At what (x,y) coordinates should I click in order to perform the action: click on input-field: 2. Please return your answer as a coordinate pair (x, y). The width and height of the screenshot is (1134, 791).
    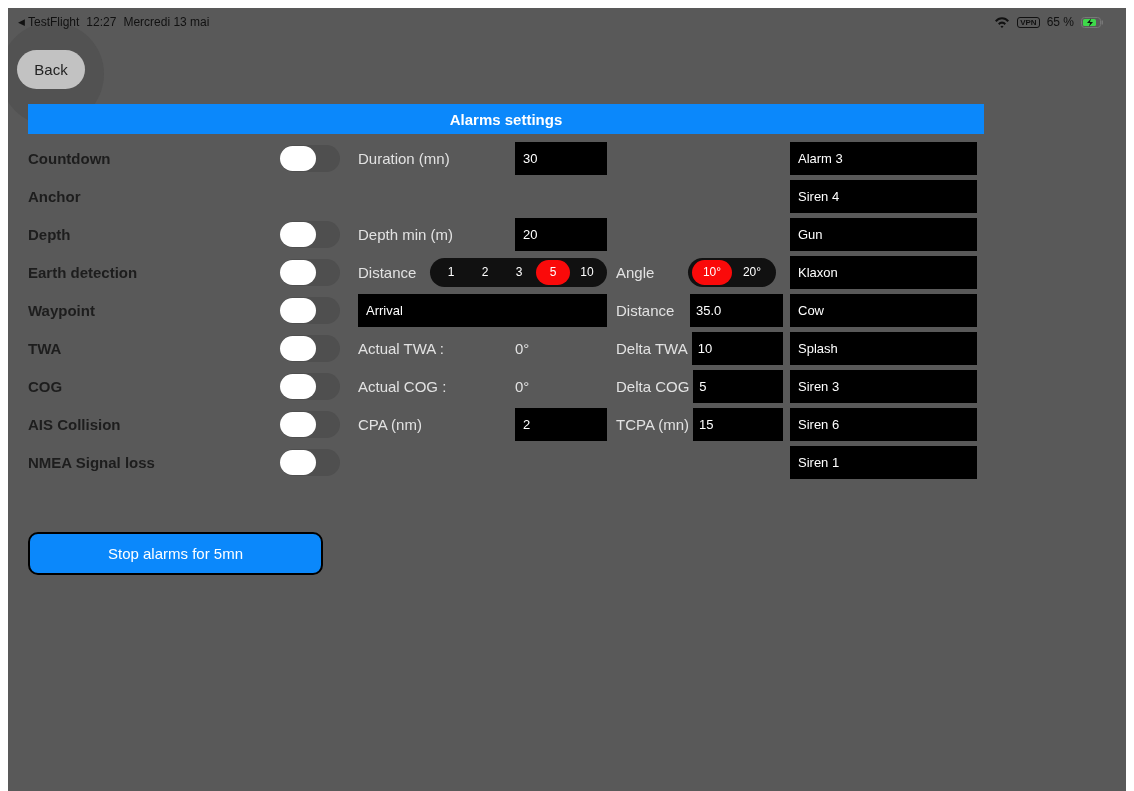
    Looking at the image, I should click on (561, 424).